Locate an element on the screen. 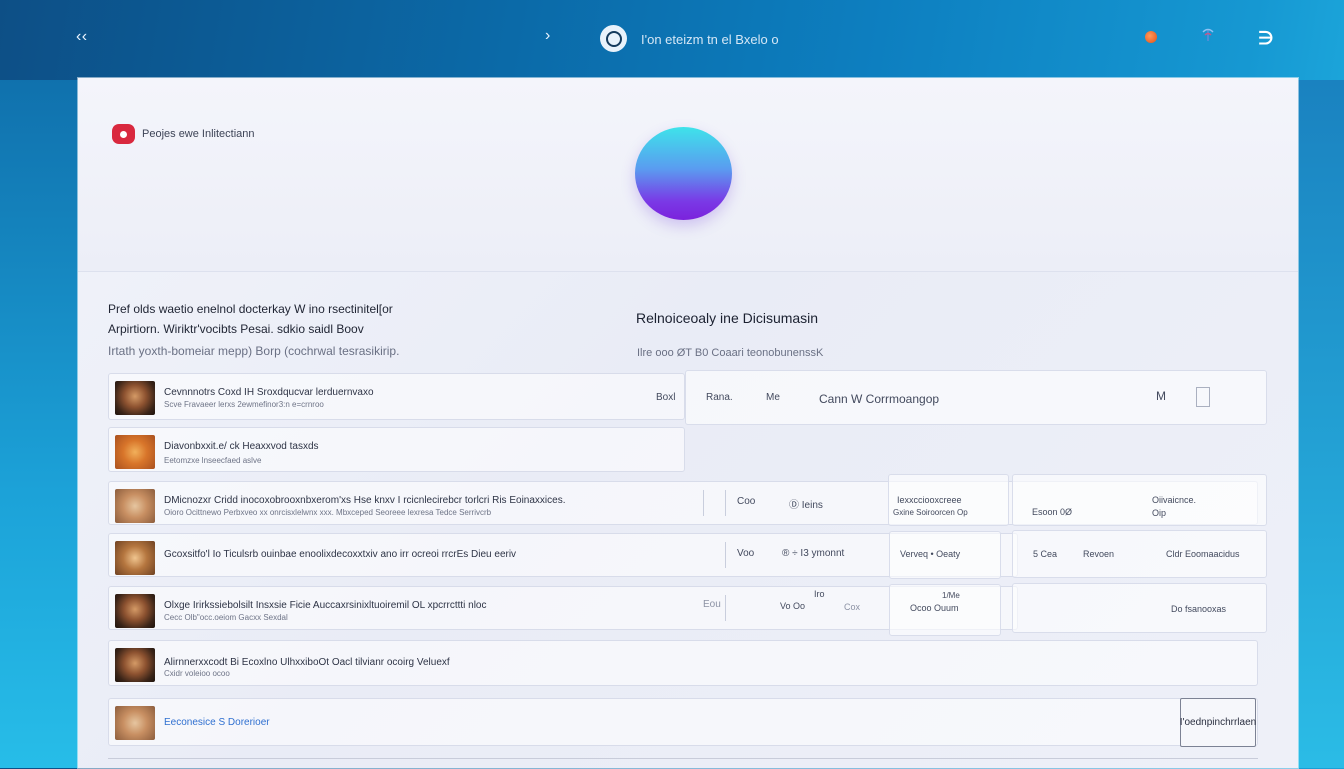 The height and width of the screenshot is (769, 1344). row5-mid-3: Vo Oo is located at coordinates (793, 606).